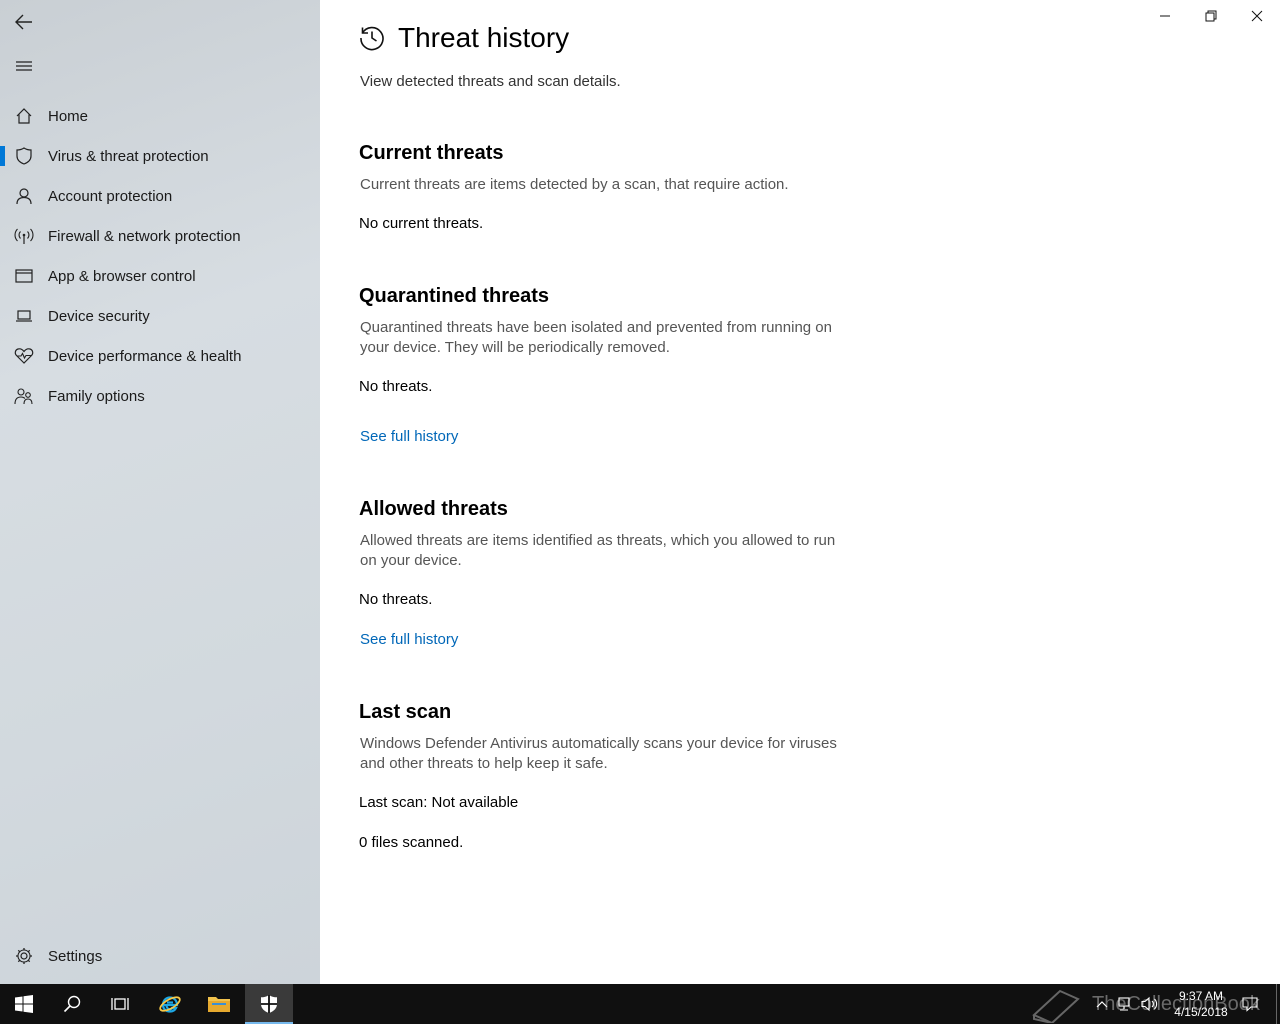 This screenshot has height=1024, width=1280. I want to click on start-button, so click(24, 1004).